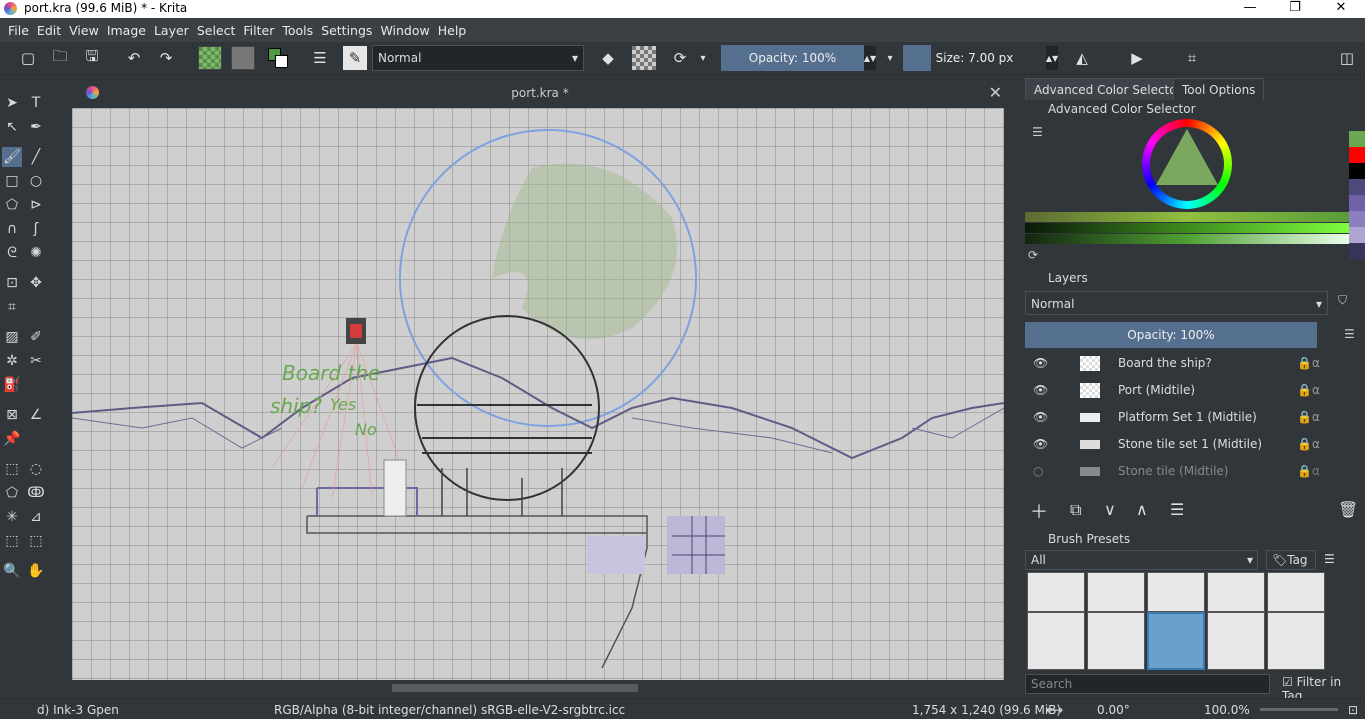 Image resolution: width=1365 pixels, height=719 pixels. What do you see at coordinates (36, 415) in the screenshot?
I see `measure-tool-icon: ∠` at bounding box center [36, 415].